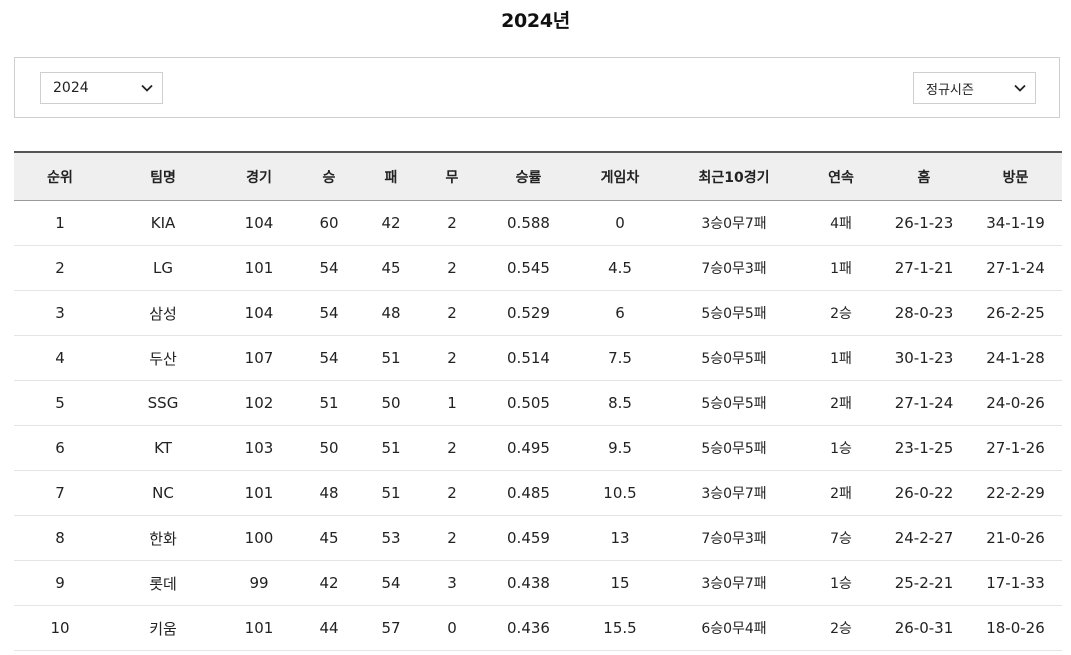 Image resolution: width=1071 pixels, height=655 pixels. Describe the element at coordinates (528, 223) in the screenshot. I see `cell-win-pct: 0.588` at that location.